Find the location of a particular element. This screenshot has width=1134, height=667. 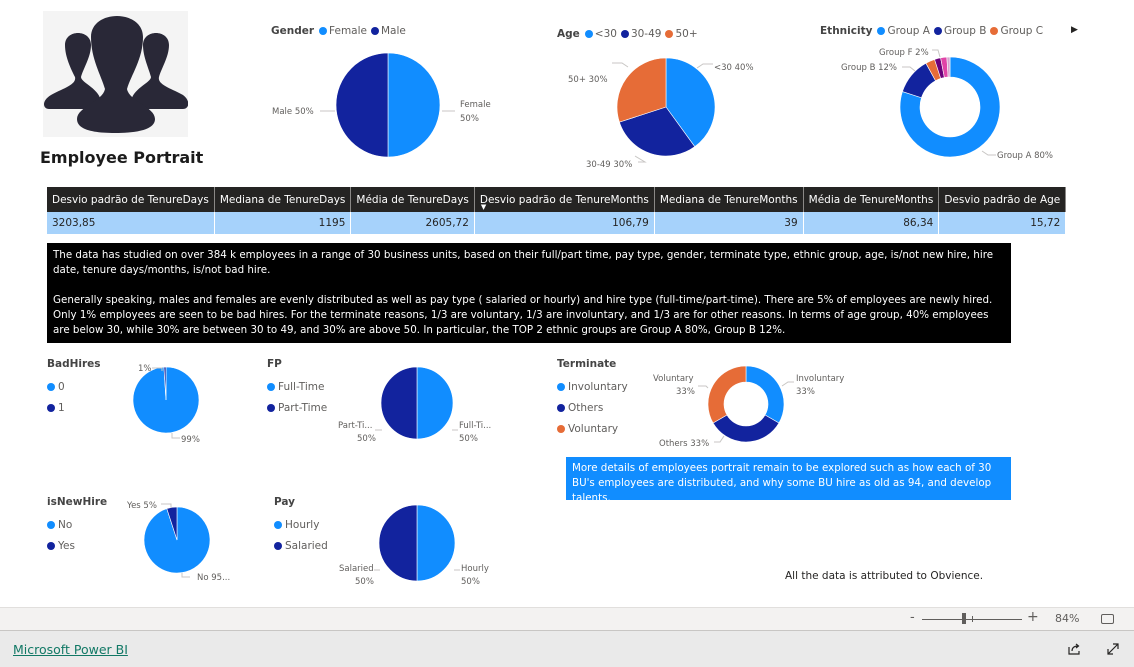

legend-item-others: Others is located at coordinates (592, 407).